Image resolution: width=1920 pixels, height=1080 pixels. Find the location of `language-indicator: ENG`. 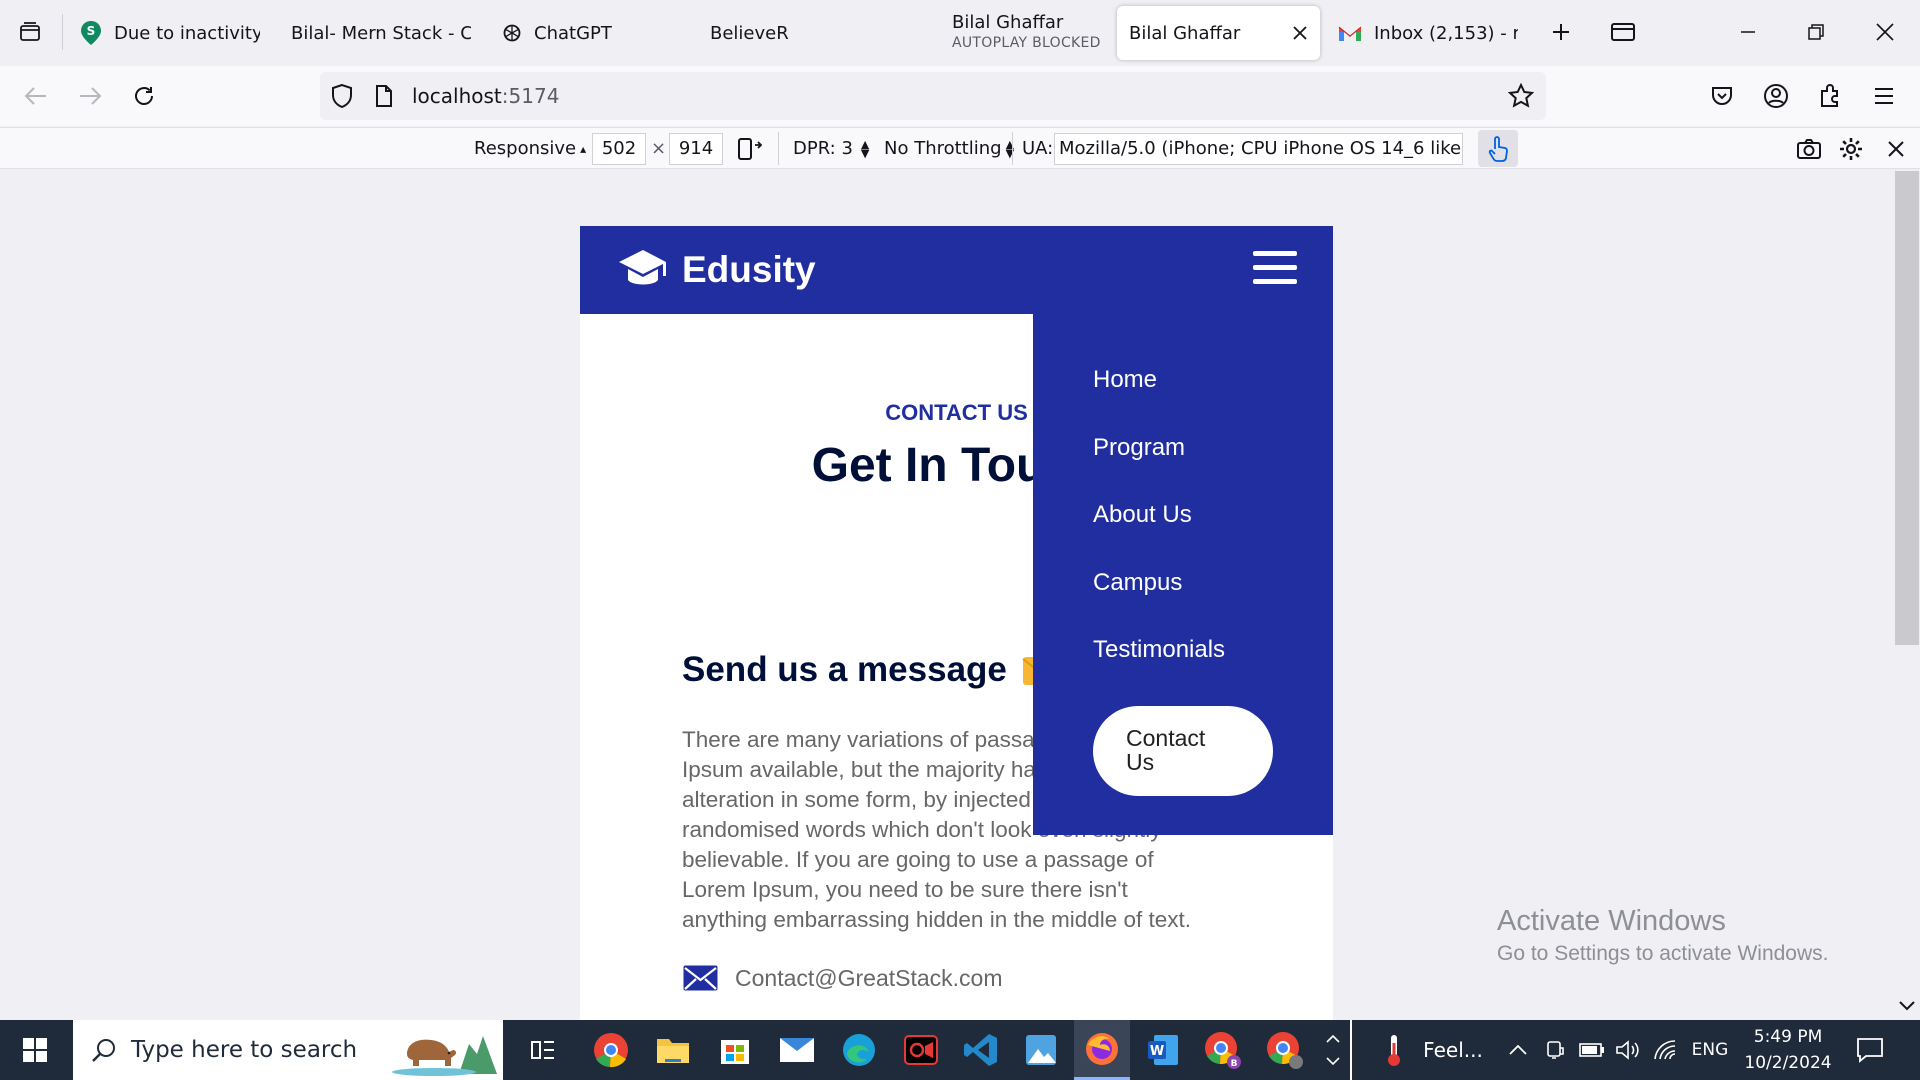

language-indicator: ENG is located at coordinates (1710, 1050).